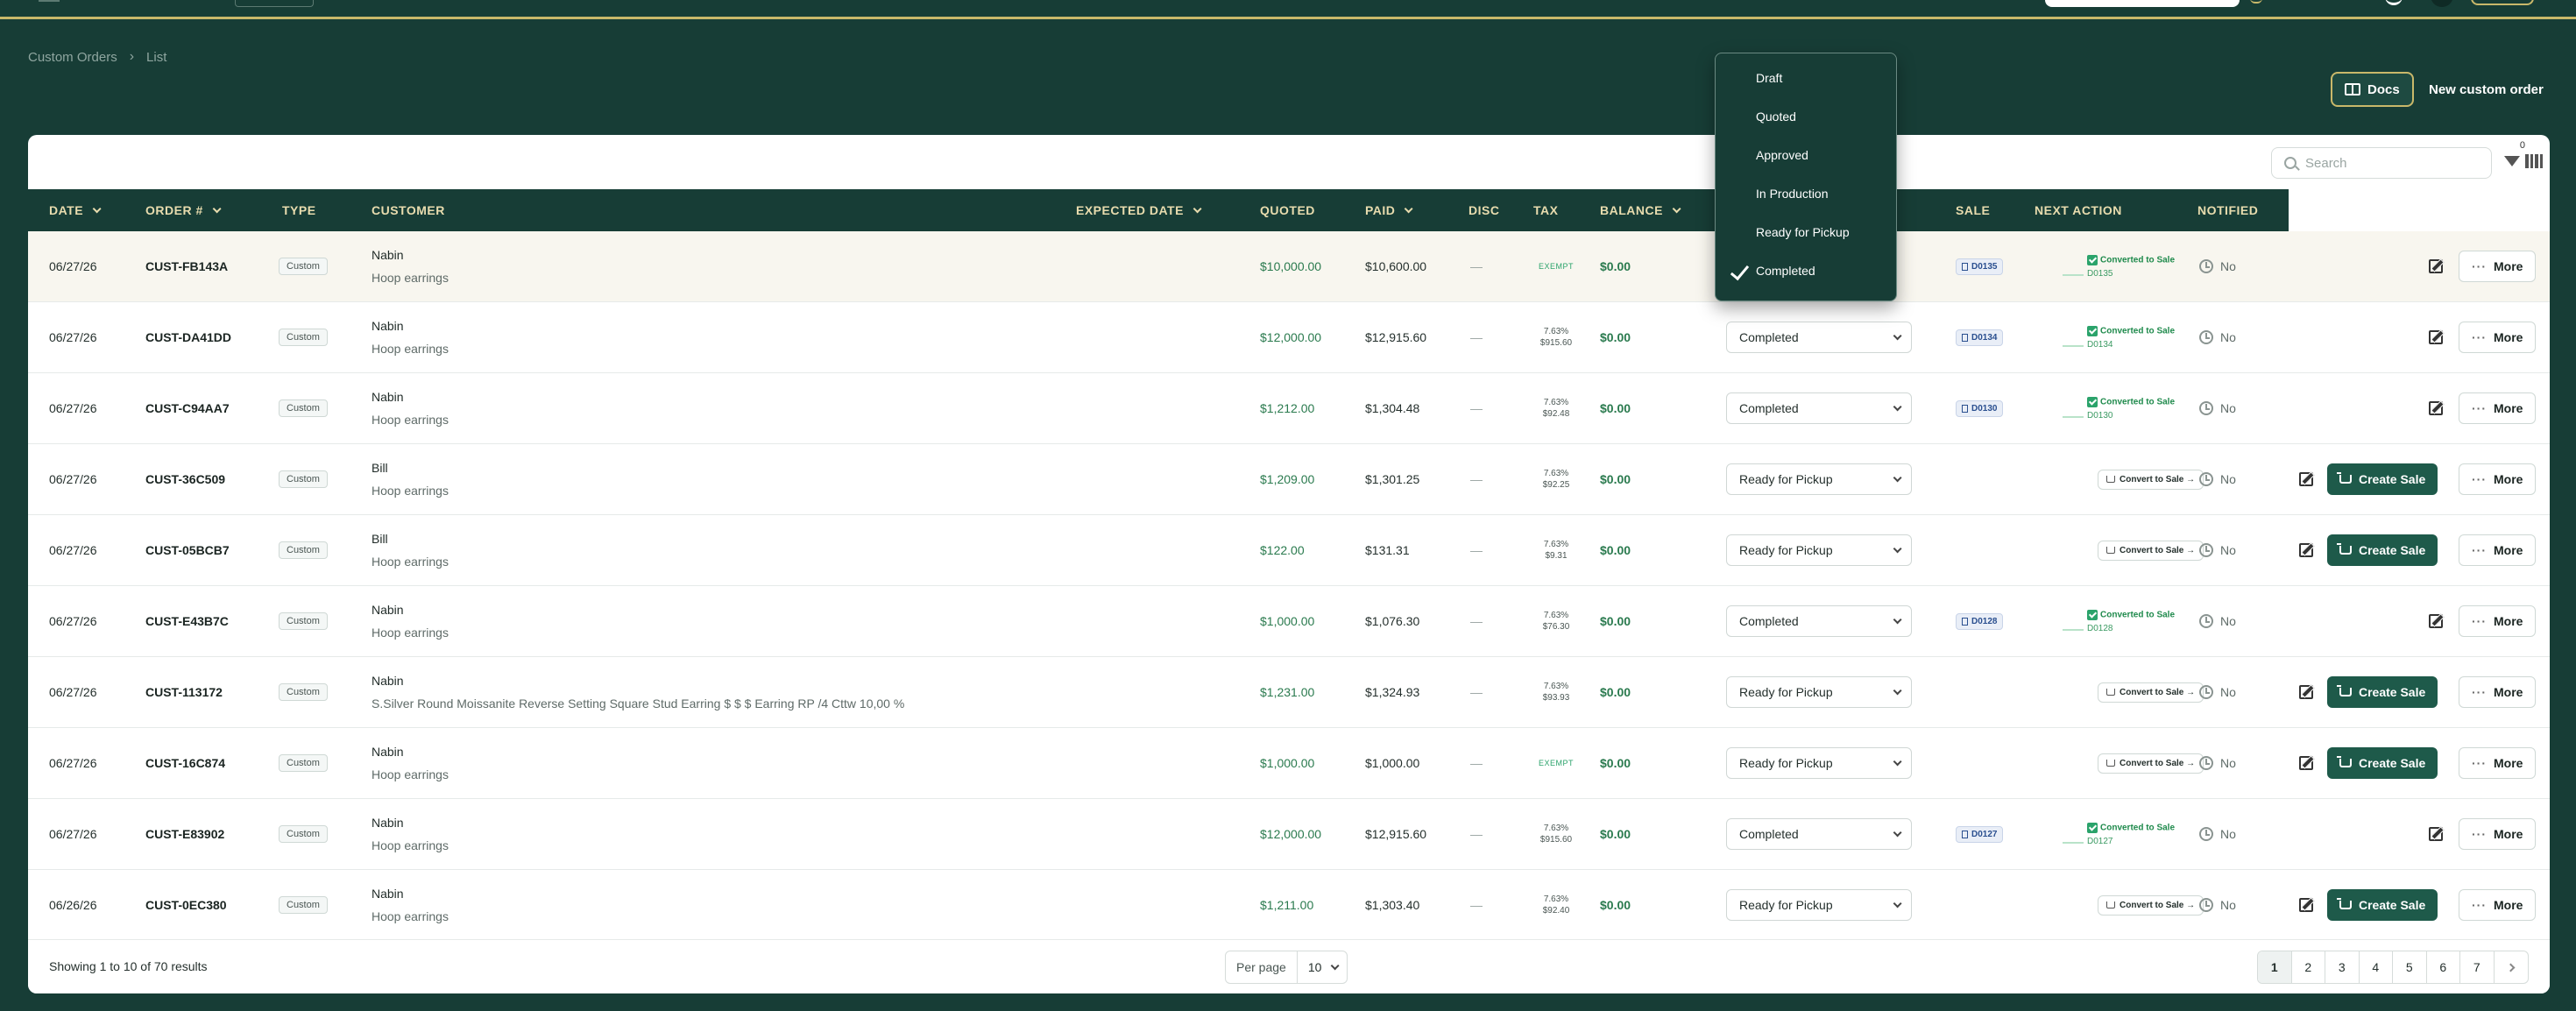 Image resolution: width=2576 pixels, height=1011 pixels. What do you see at coordinates (186, 266) in the screenshot?
I see `row-order-number: CUST-FB143A` at bounding box center [186, 266].